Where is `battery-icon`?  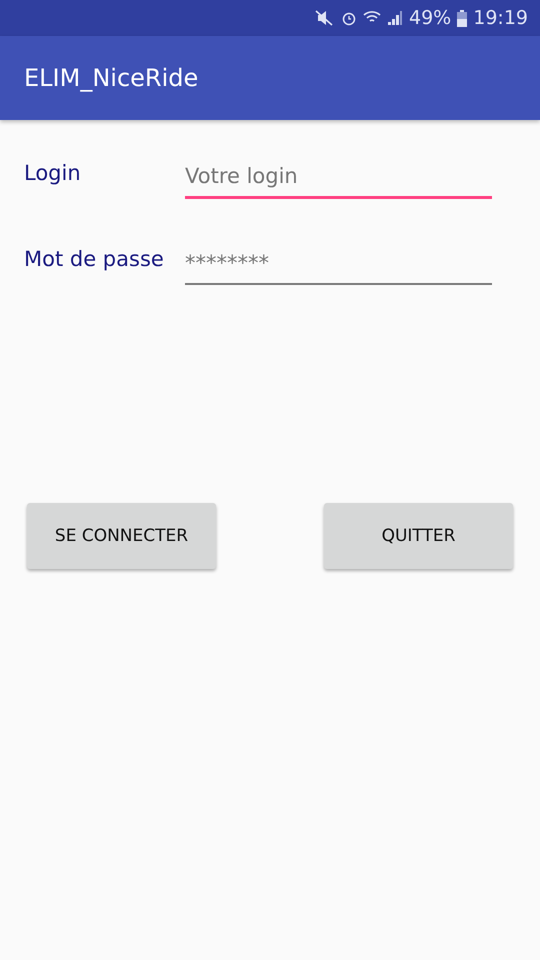
battery-icon is located at coordinates (462, 18).